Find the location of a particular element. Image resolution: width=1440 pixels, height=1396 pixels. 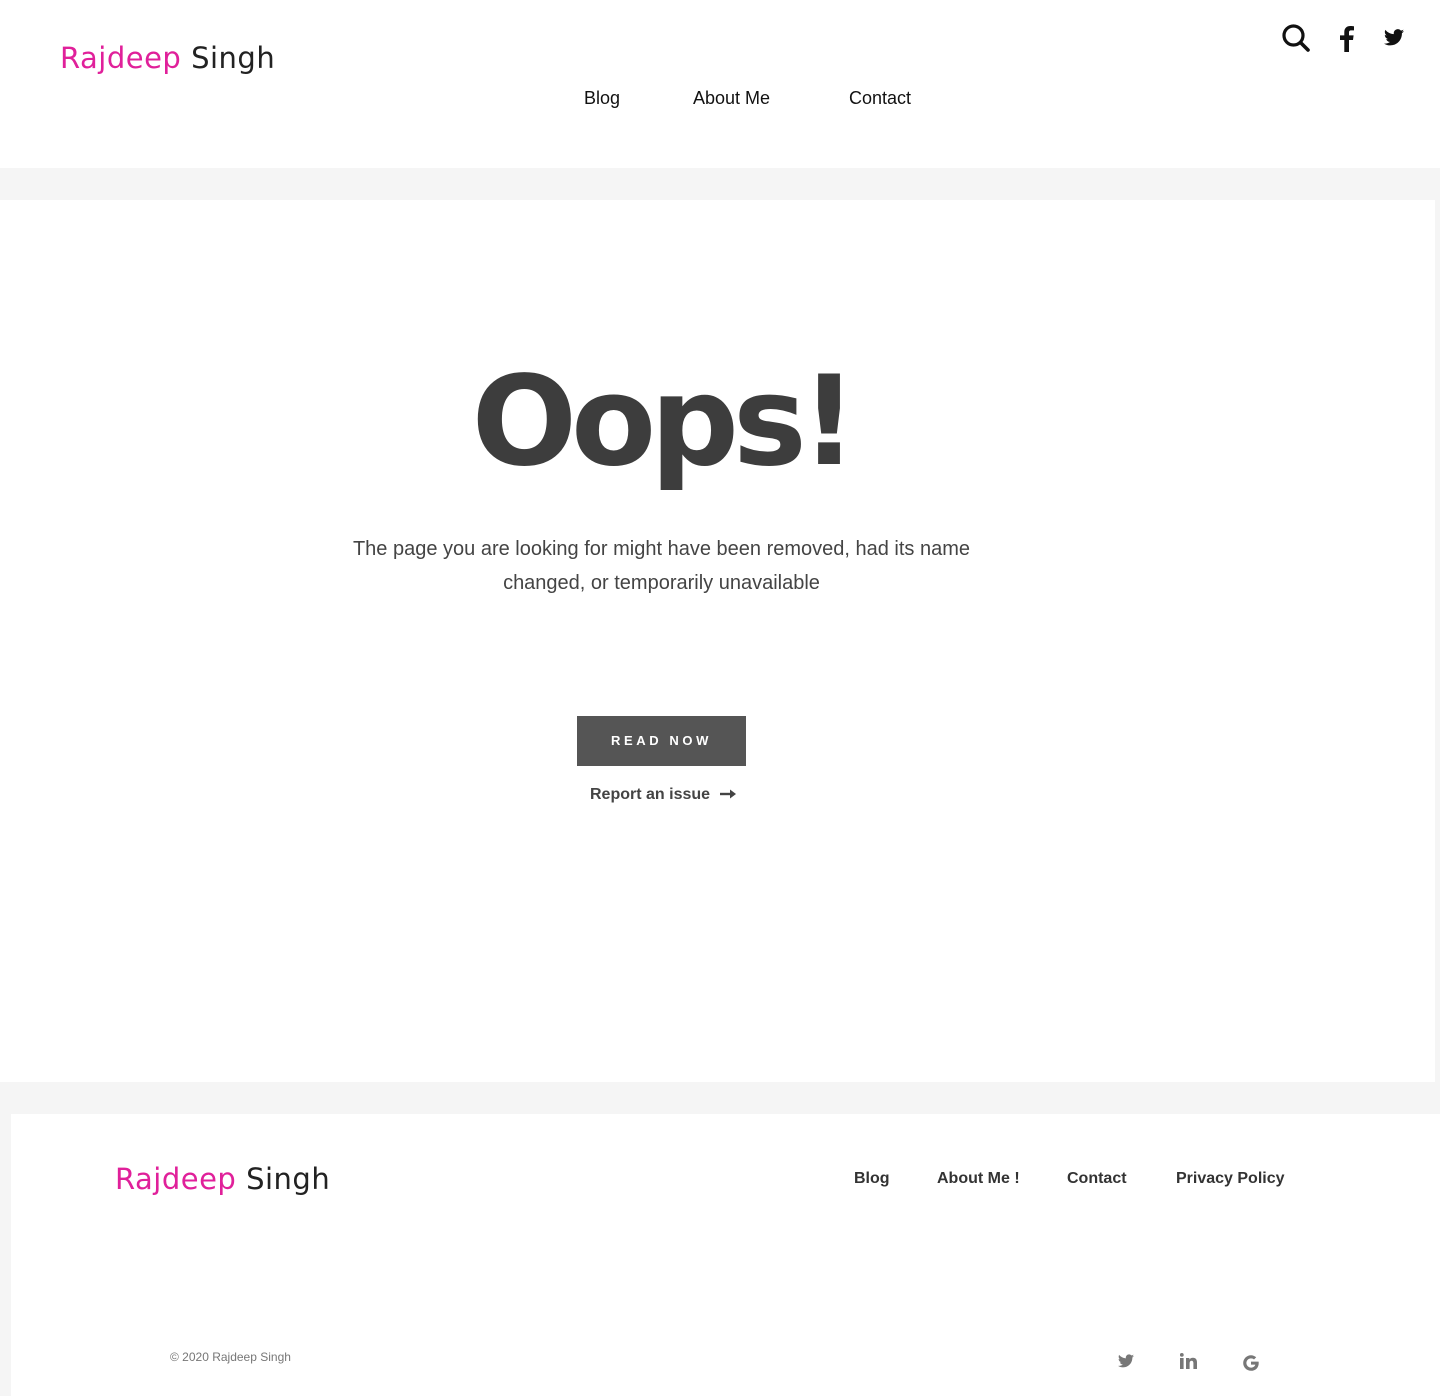

nav-item-about-me: About Me is located at coordinates (731, 98).